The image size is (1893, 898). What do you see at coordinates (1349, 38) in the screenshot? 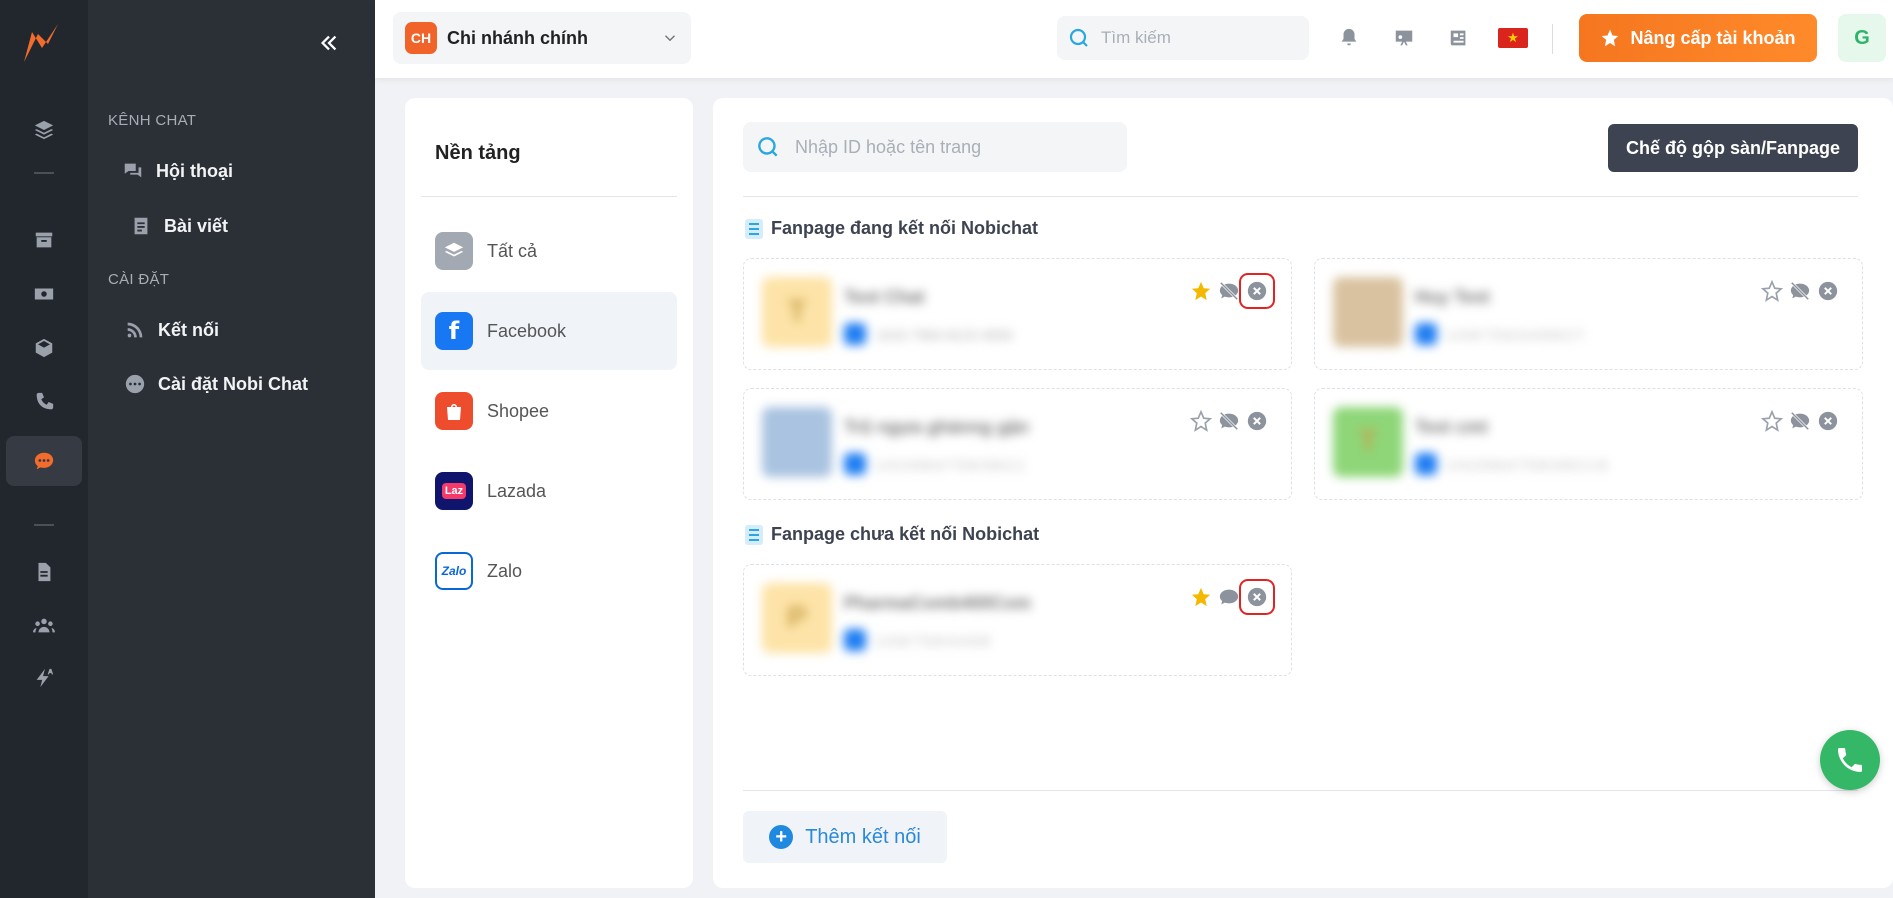
I see `bell-icon` at bounding box center [1349, 38].